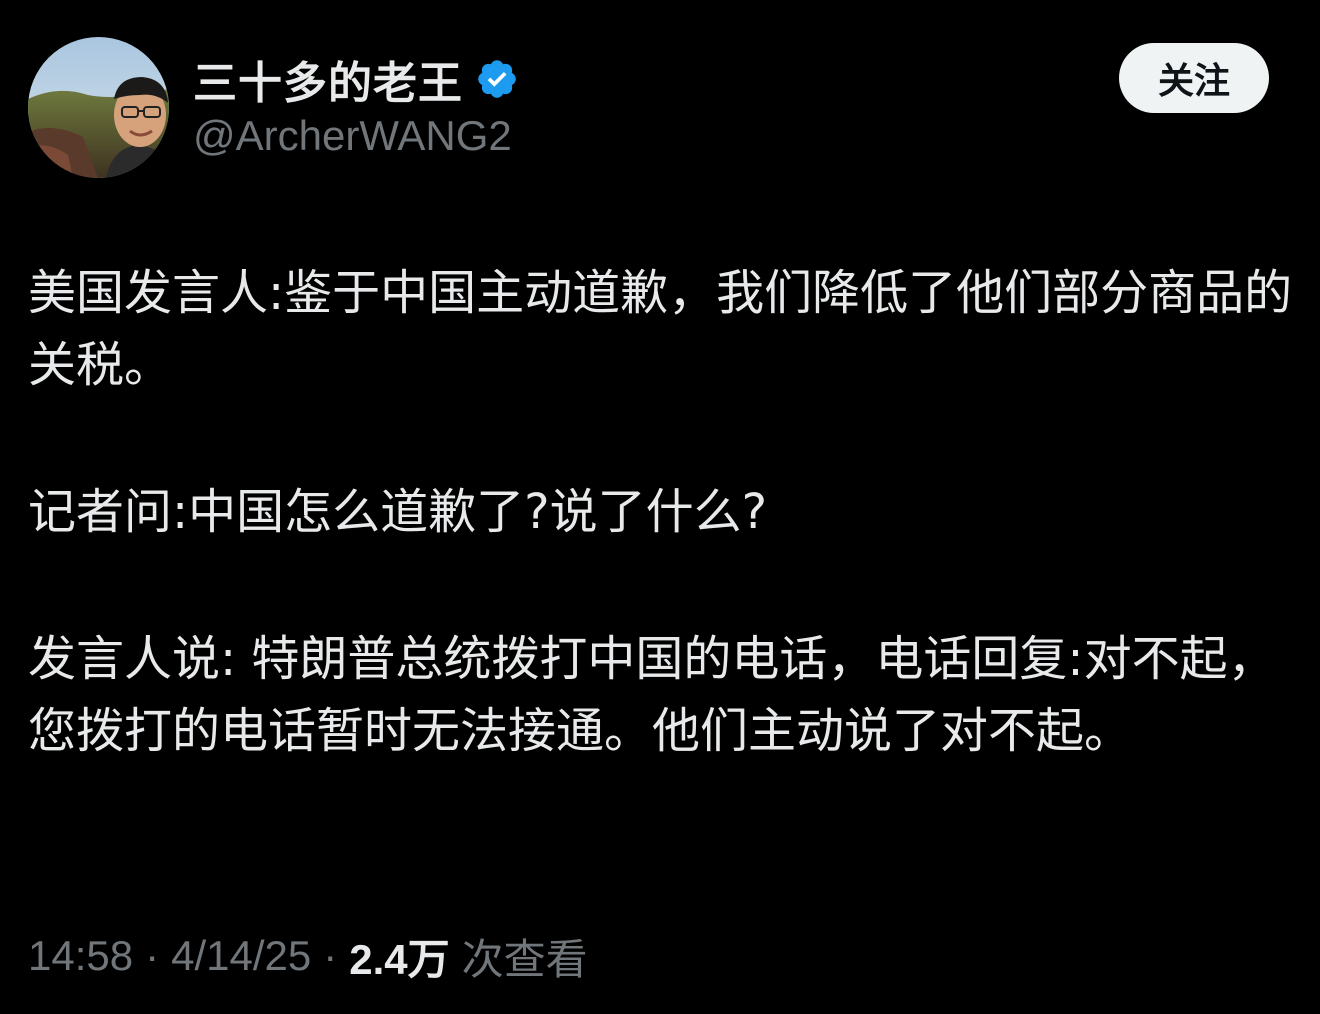 The width and height of the screenshot is (1320, 1014). I want to click on author-handle: @ArcherWANG2, so click(352, 136).